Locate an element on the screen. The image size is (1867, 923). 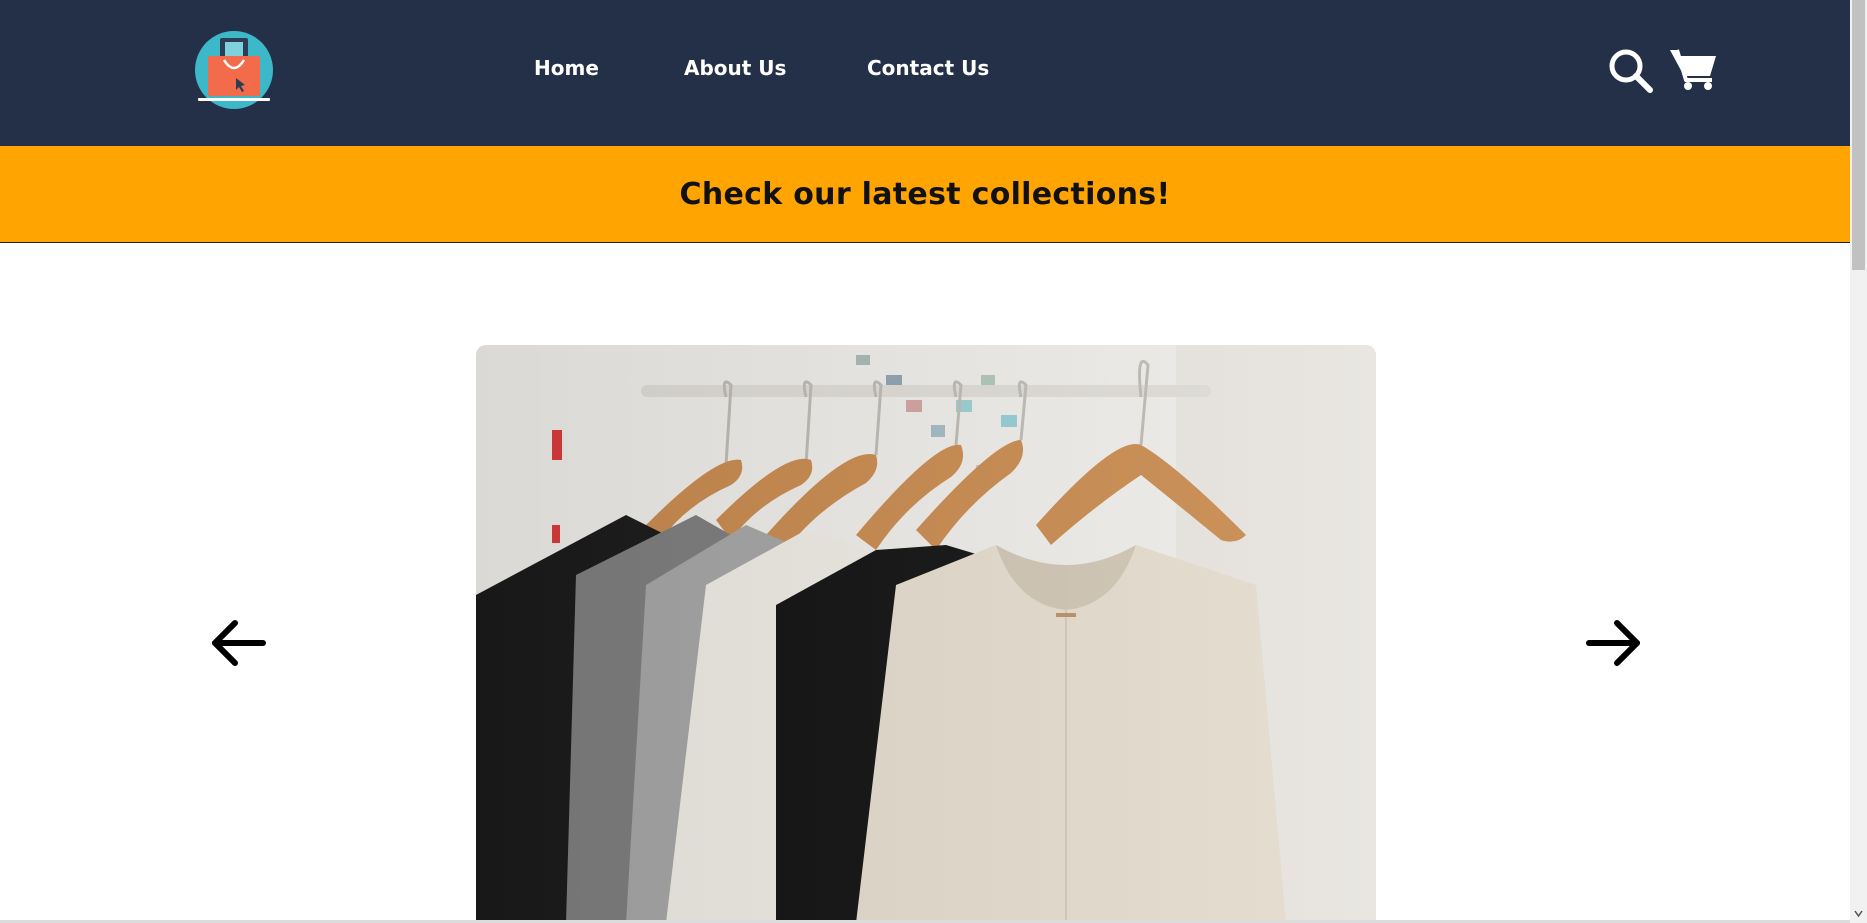
nav-home: Home is located at coordinates (566, 68).